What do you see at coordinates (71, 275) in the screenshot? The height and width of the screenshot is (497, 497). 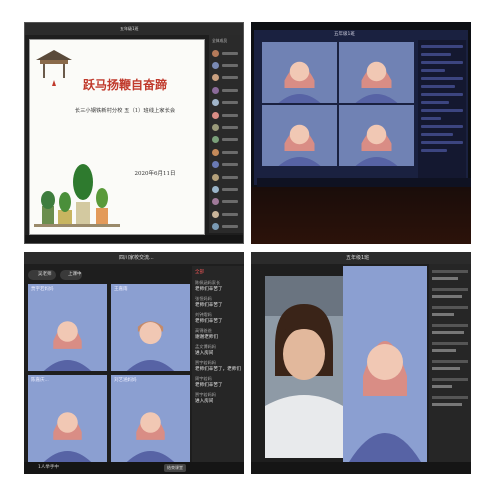 I see `status-badge: 上课中` at bounding box center [71, 275].